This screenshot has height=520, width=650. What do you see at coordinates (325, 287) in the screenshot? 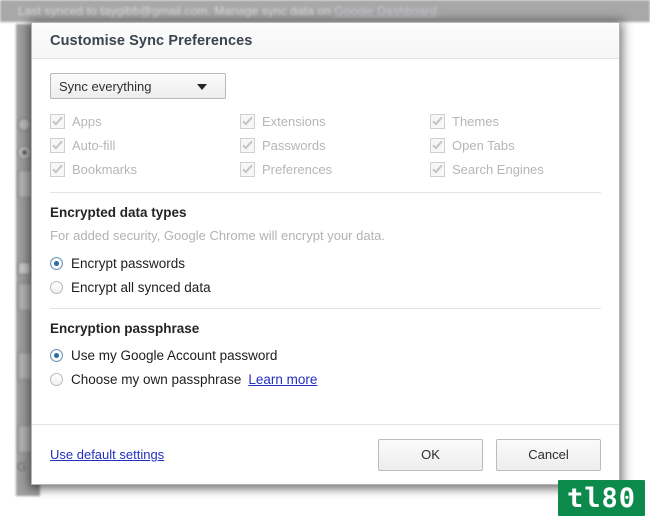
I see `radio-encrypt-all-synced-data: Encrypt all synced data` at bounding box center [325, 287].